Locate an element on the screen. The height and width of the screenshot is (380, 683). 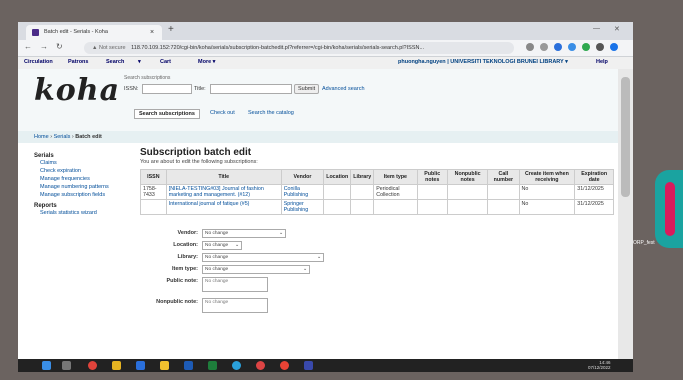
advanced-search-link: Advanced search is located at coordinates (343, 89).